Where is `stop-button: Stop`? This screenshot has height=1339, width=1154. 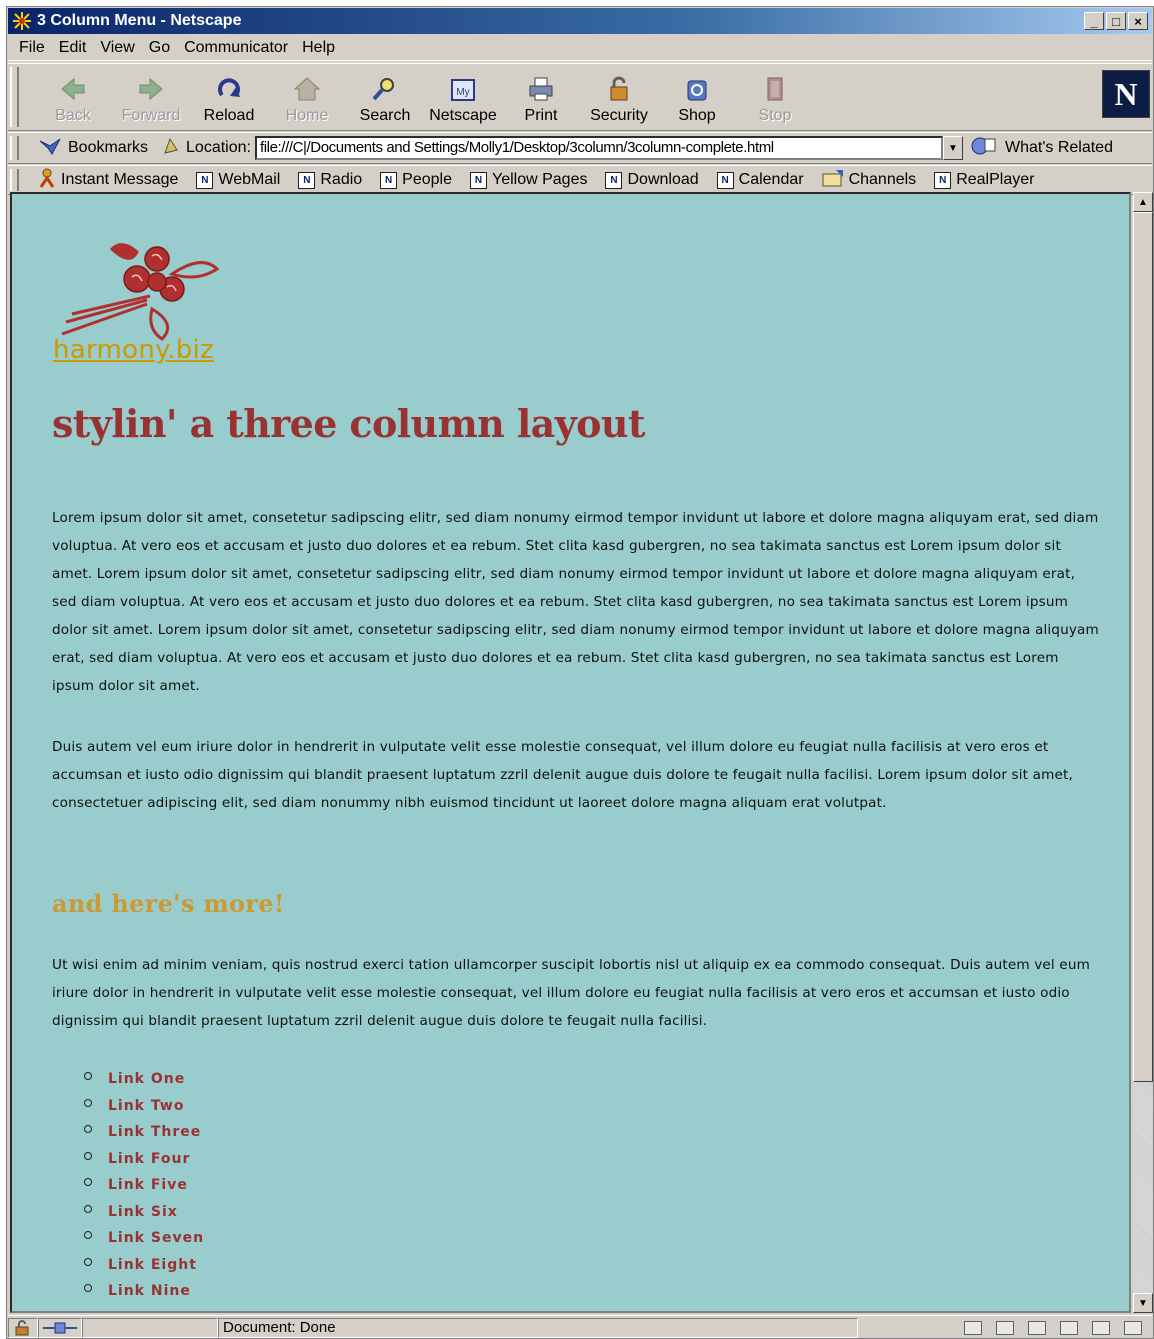
stop-button: Stop is located at coordinates (775, 98).